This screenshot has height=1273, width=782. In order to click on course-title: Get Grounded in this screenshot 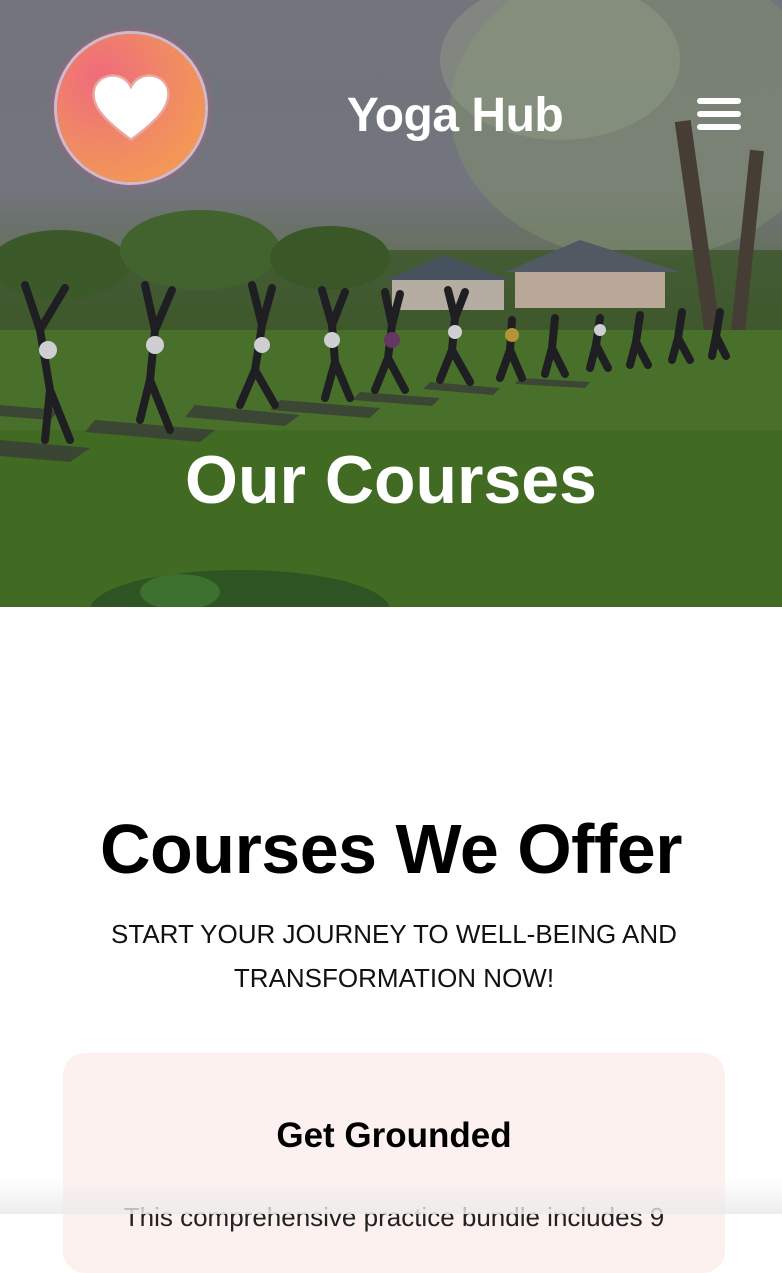, I will do `click(394, 1135)`.